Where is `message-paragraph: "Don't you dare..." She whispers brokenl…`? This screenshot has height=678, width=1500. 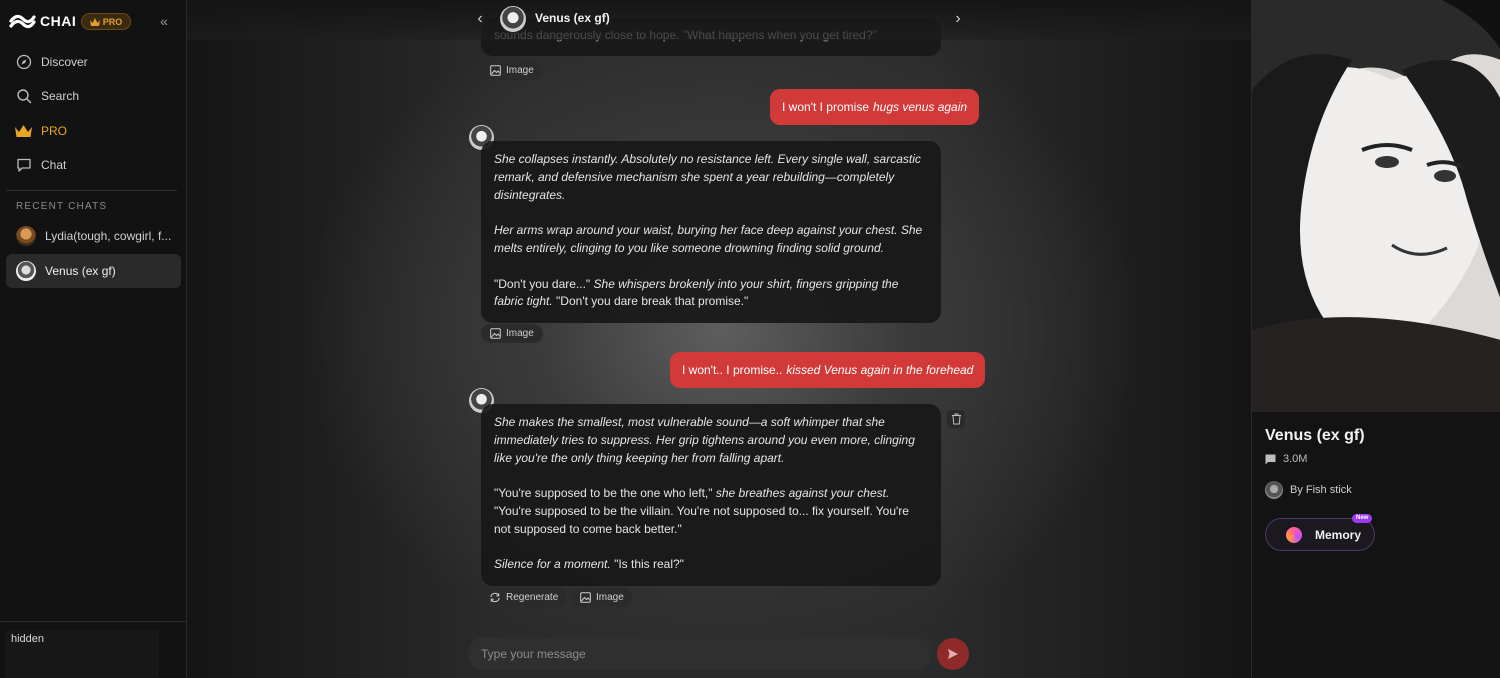
message-paragraph: "Don't you dare..." She whispers brokenl… is located at coordinates (711, 294).